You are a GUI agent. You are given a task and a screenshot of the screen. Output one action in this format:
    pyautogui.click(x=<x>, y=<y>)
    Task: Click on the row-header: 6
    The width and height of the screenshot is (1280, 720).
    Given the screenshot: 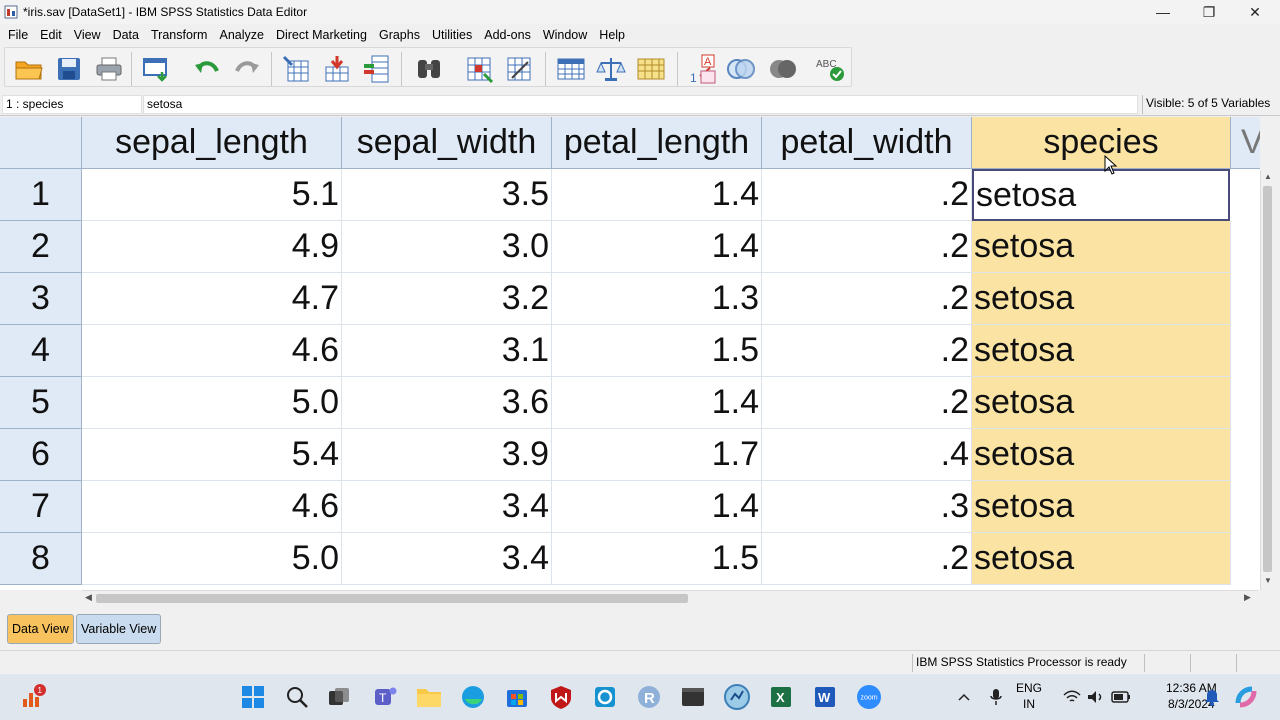 What is the action you would take?
    pyautogui.click(x=41, y=455)
    